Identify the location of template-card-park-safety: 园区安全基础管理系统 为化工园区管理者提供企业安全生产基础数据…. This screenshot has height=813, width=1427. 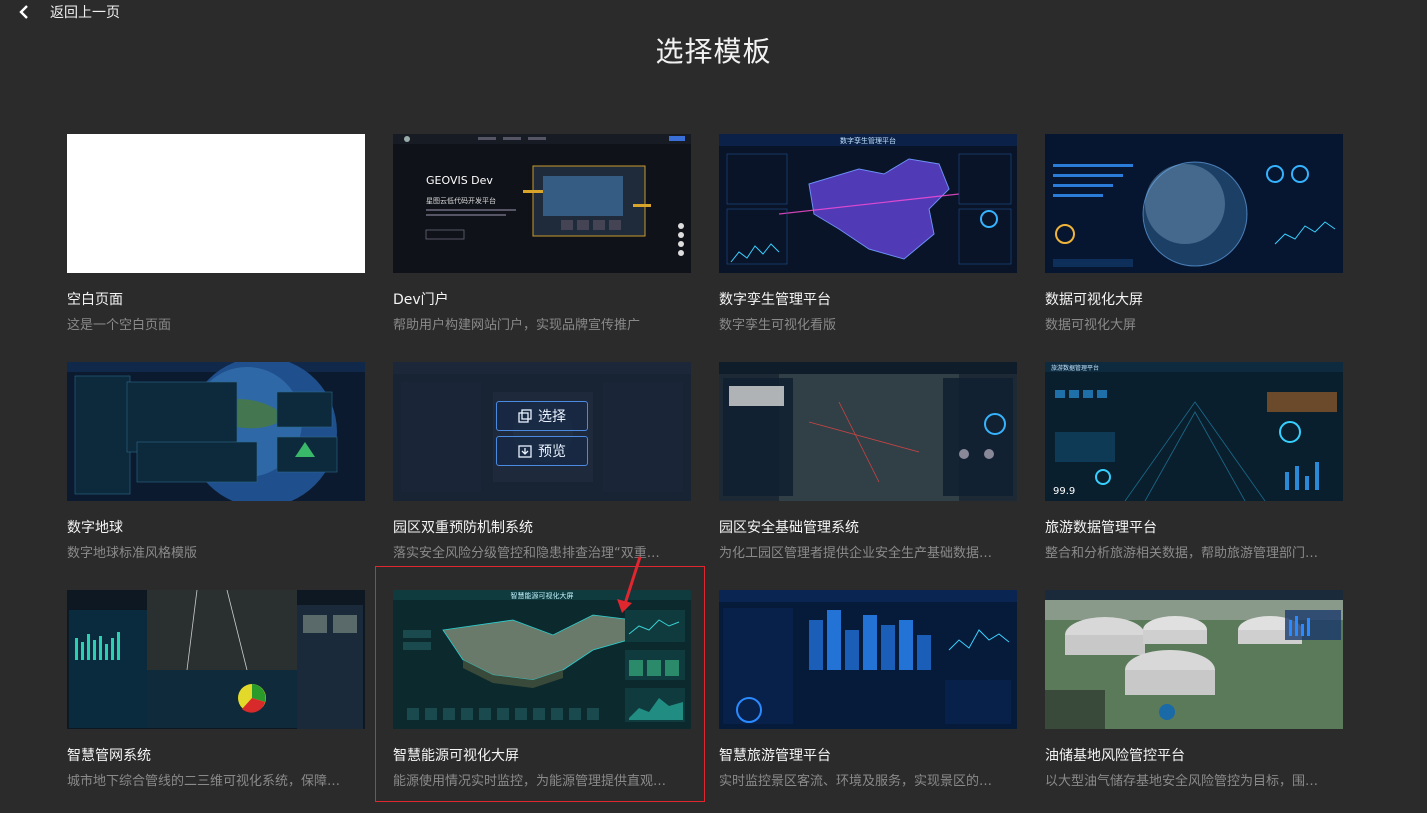
(868, 462).